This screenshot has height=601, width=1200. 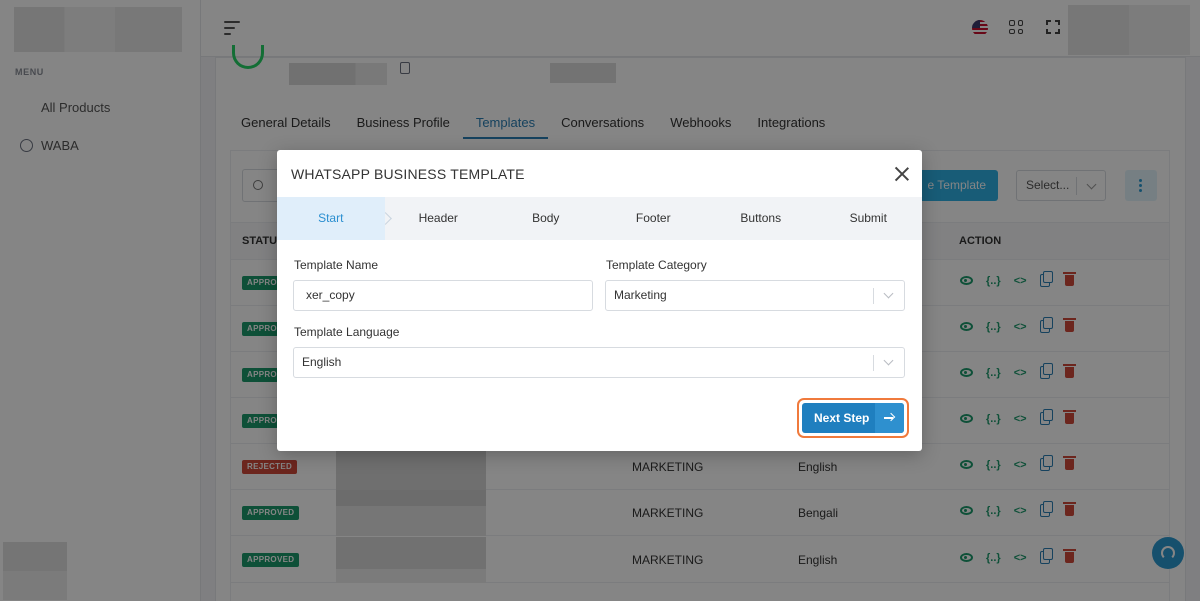 What do you see at coordinates (336, 265) in the screenshot?
I see `template-name-label: Template Name` at bounding box center [336, 265].